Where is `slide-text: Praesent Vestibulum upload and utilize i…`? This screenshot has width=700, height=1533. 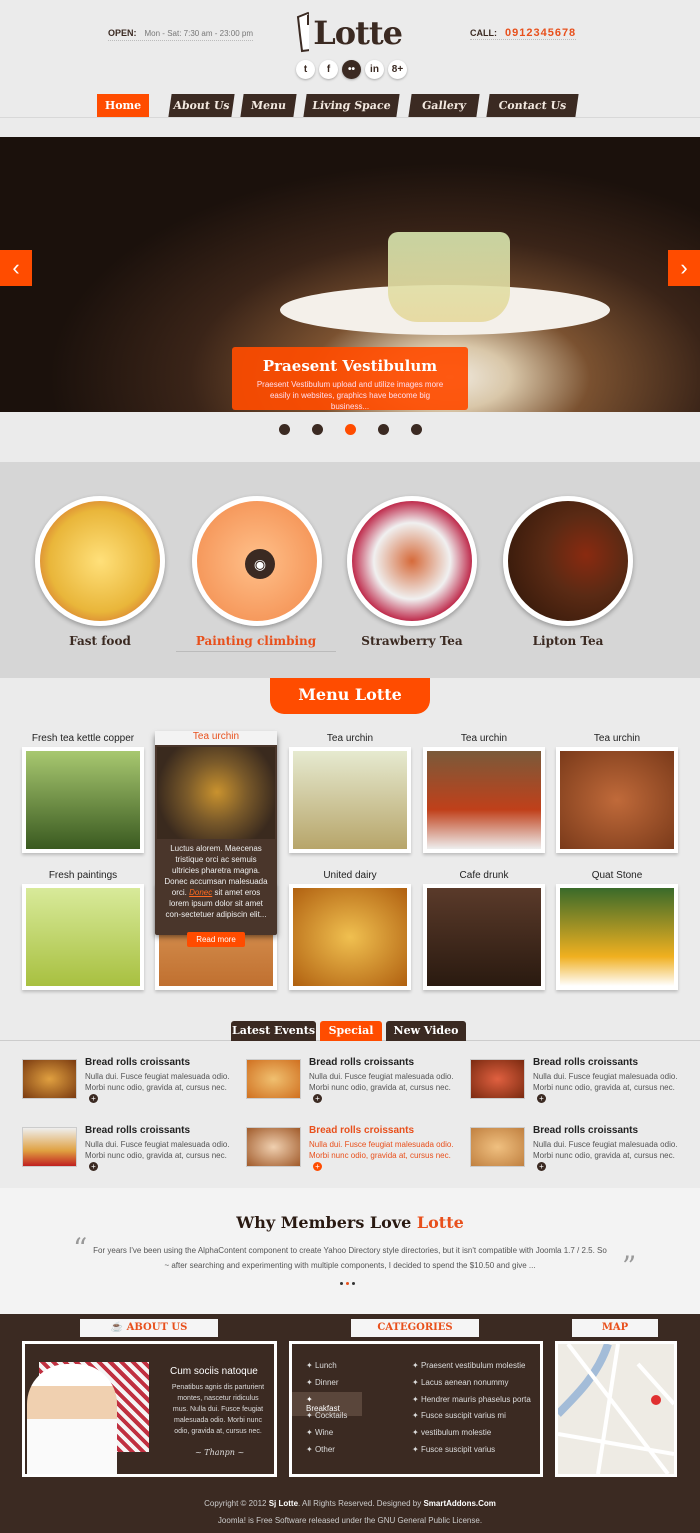
slide-text: Praesent Vestibulum upload and utilize i… is located at coordinates (350, 395).